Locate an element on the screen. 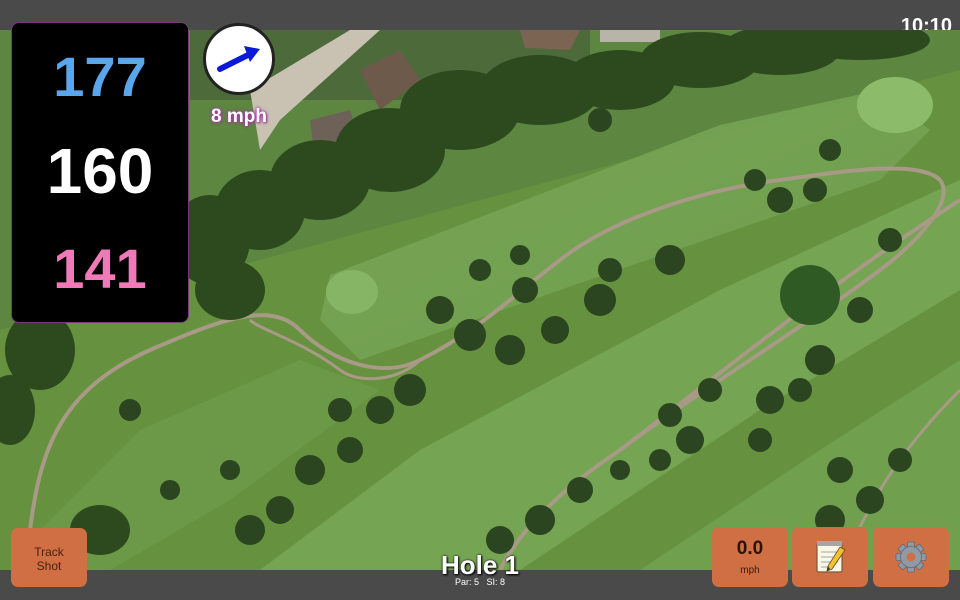 This screenshot has height=600, width=960. speed-value: 0.0 is located at coordinates (750, 548).